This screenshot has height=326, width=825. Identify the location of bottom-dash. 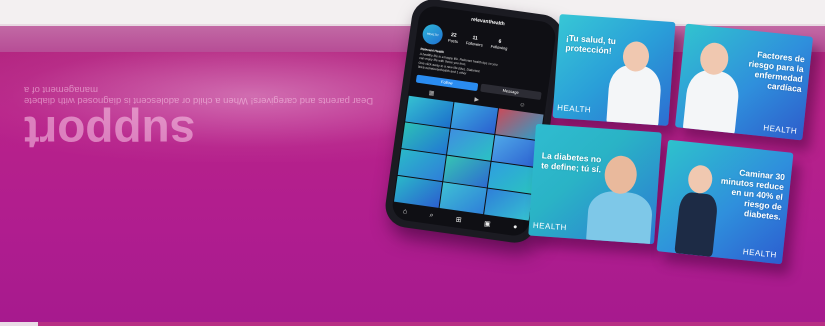
(19, 324).